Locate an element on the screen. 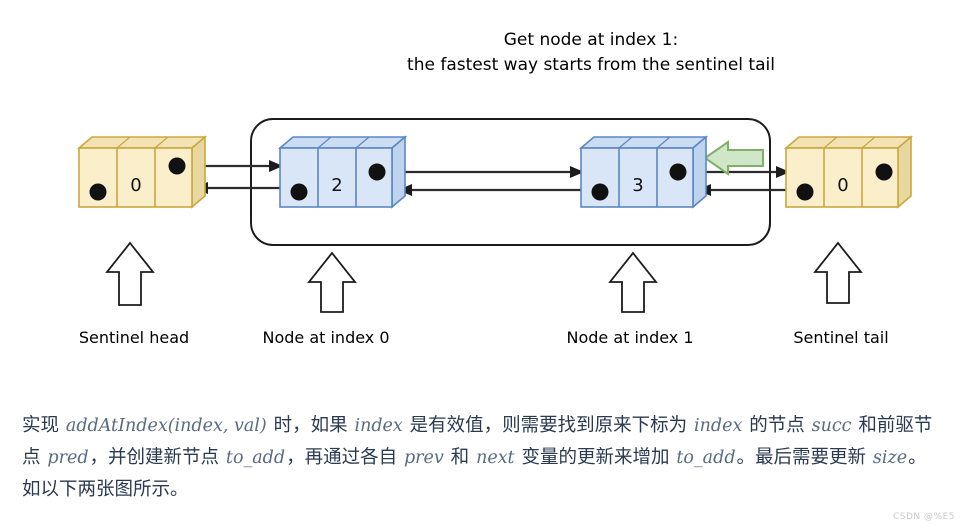  caption-node-index-1: Node at index 1 is located at coordinates (629, 337).